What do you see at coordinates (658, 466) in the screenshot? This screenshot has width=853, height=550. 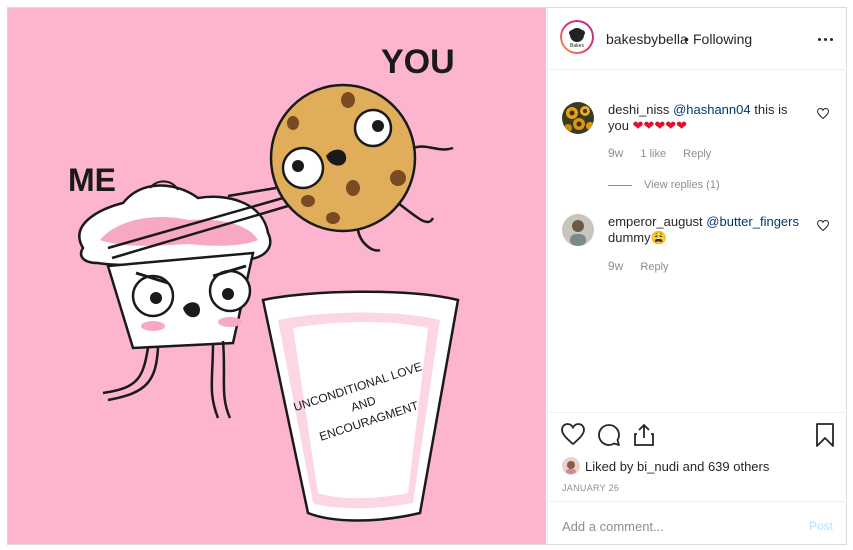 I see `liked-by-user: bi_nudi` at bounding box center [658, 466].